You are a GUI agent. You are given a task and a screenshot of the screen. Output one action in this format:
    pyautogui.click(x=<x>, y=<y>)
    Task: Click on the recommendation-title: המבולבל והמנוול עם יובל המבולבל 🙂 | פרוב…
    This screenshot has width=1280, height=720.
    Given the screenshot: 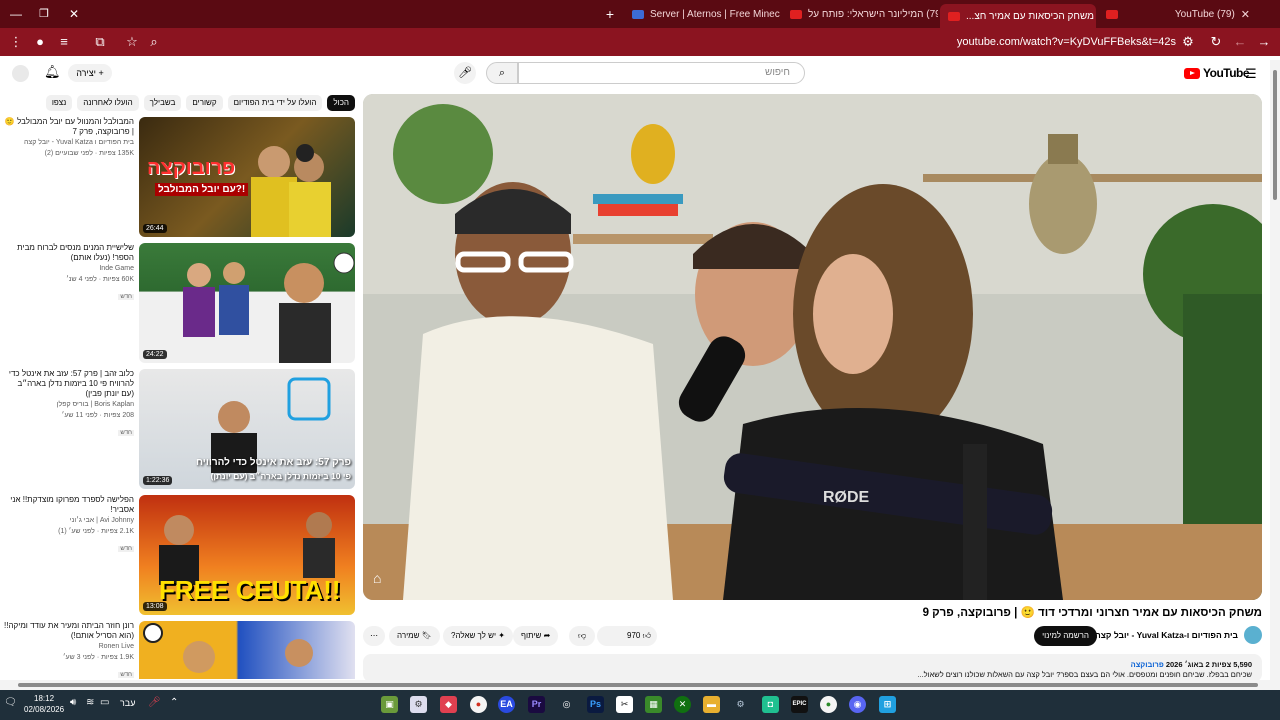 What is the action you would take?
    pyautogui.click(x=69, y=127)
    